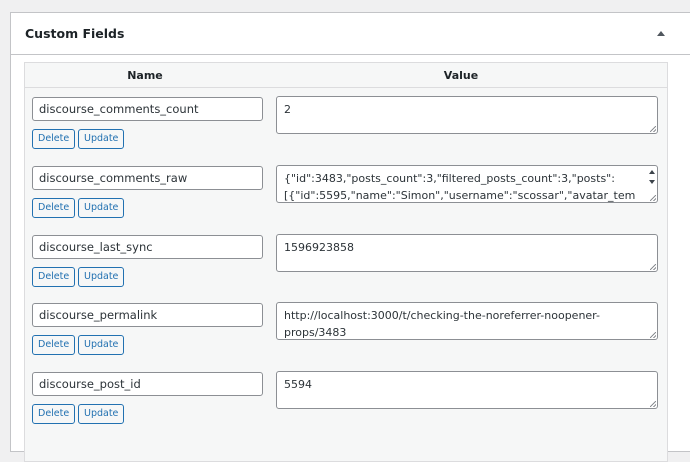 The image size is (690, 462). Describe the element at coordinates (350, 34) in the screenshot. I see `panel-header: Custom Fields` at that location.